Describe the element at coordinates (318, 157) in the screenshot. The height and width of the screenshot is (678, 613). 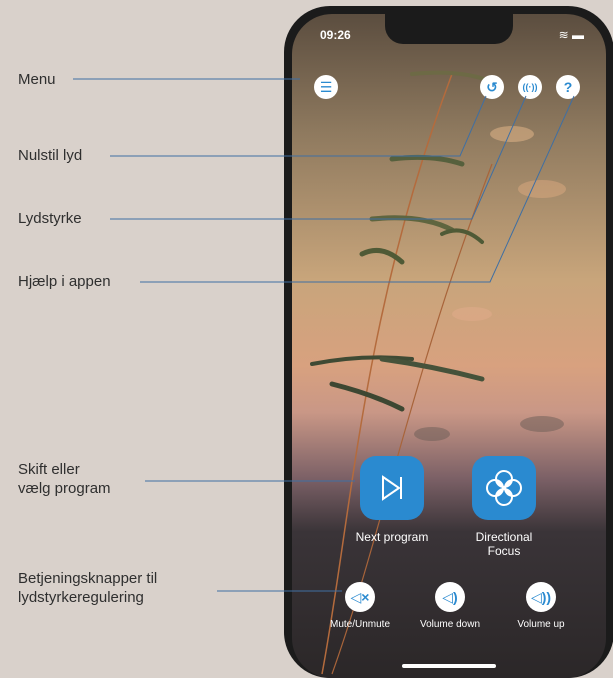
I see `callout-line-volume` at that location.